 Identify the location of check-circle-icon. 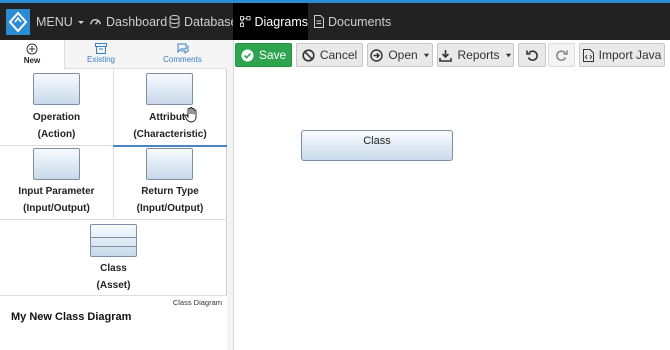
(247, 55).